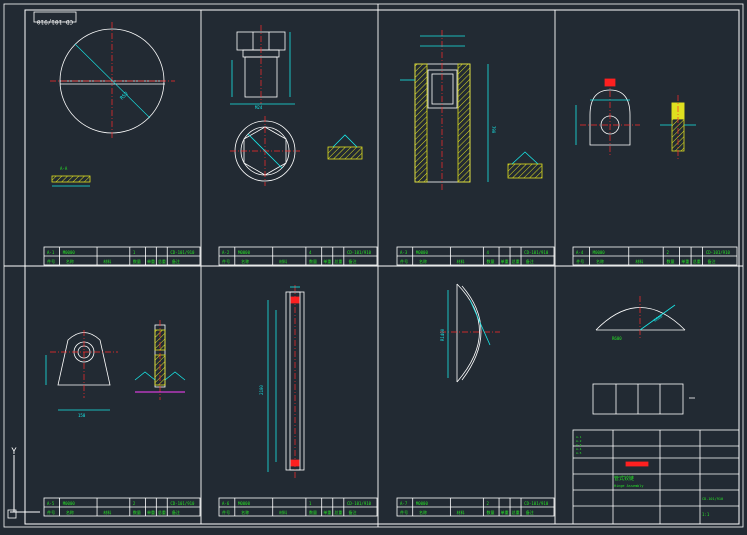  What do you see at coordinates (124, 96) in the screenshot?
I see `disc-dim-radius: R52` at bounding box center [124, 96].